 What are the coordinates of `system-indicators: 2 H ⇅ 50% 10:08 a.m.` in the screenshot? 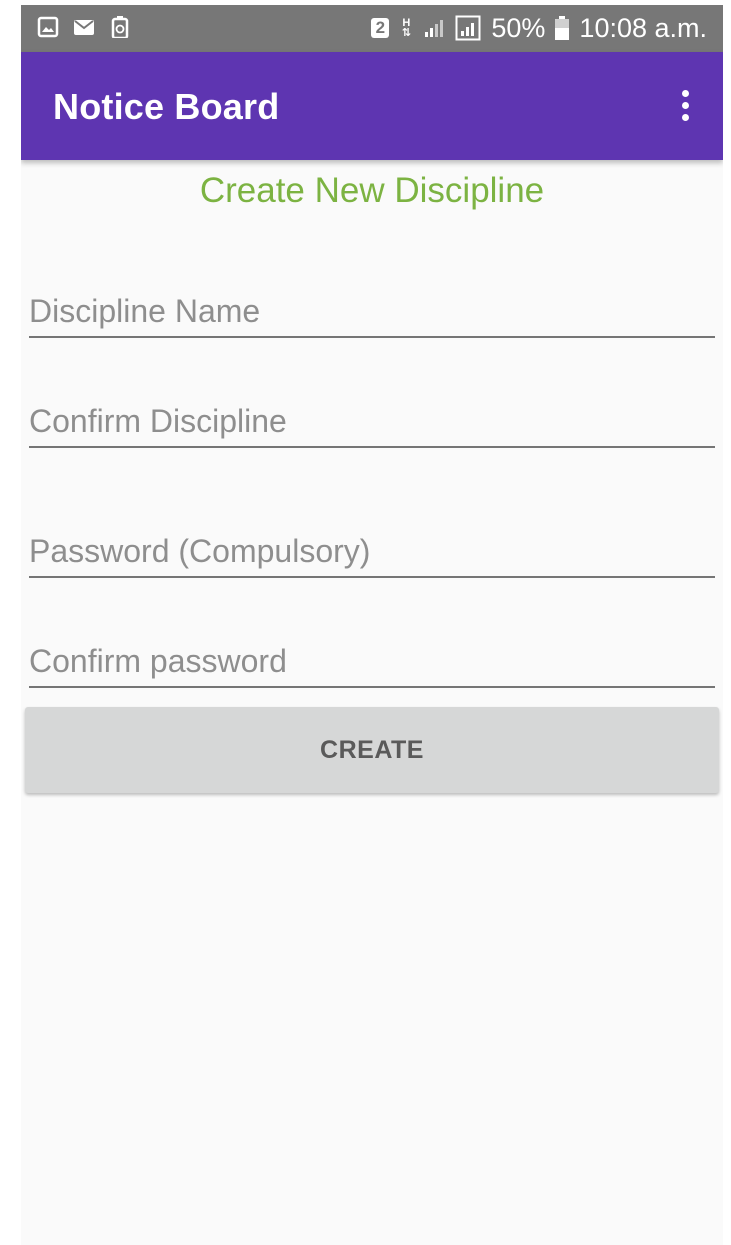 It's located at (539, 28).